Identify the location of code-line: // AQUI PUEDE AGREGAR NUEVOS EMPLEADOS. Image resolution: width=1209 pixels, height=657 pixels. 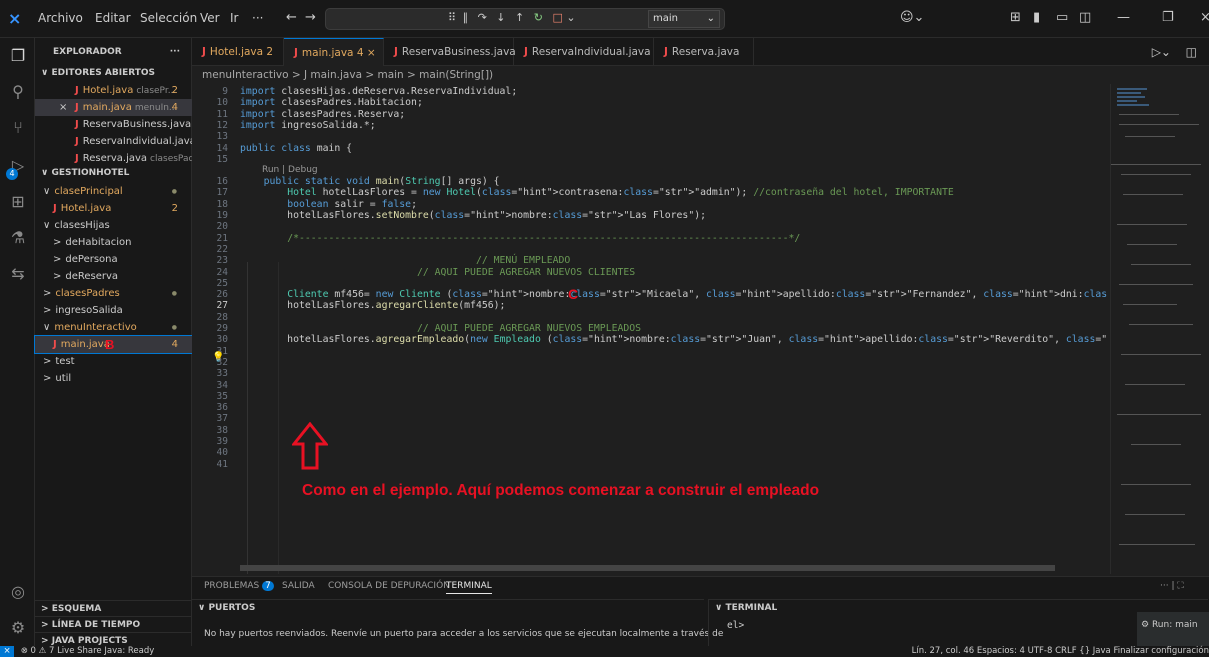
(440, 328).